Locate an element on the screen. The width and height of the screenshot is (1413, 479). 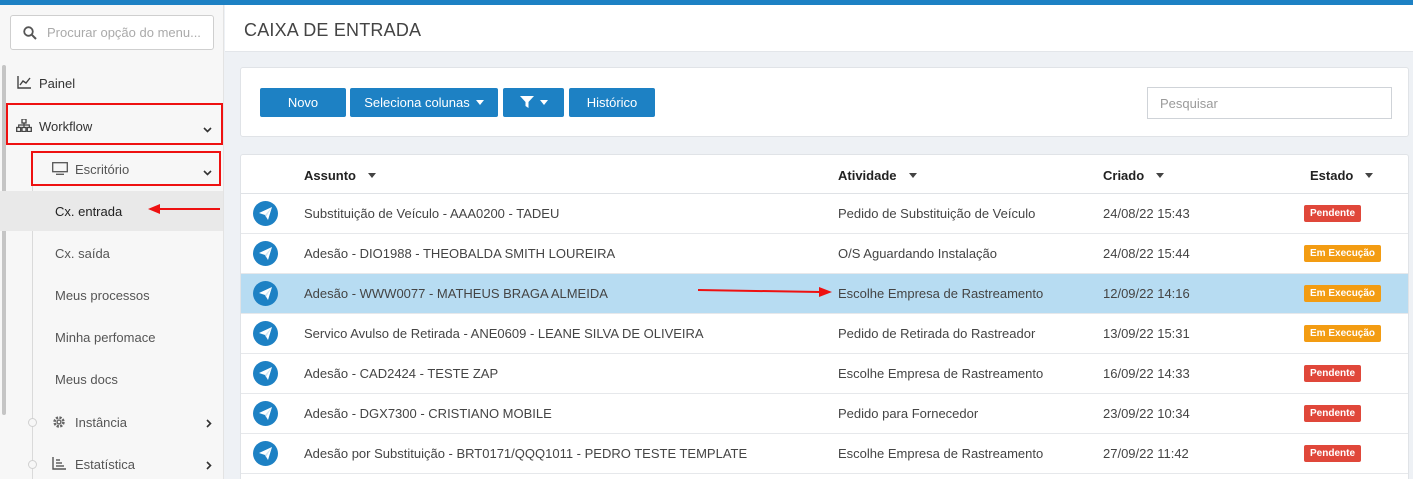
annotation-box-escritorio is located at coordinates (126, 168).